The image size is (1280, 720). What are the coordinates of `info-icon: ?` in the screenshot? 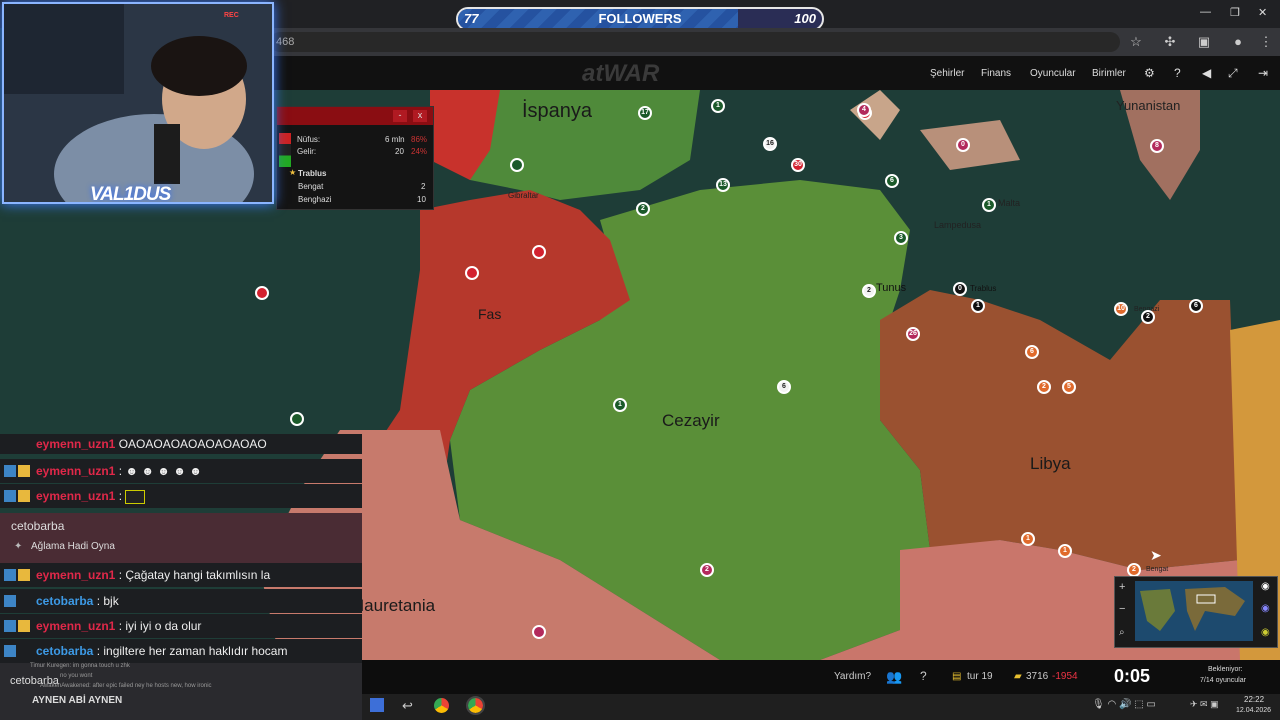 It's located at (923, 676).